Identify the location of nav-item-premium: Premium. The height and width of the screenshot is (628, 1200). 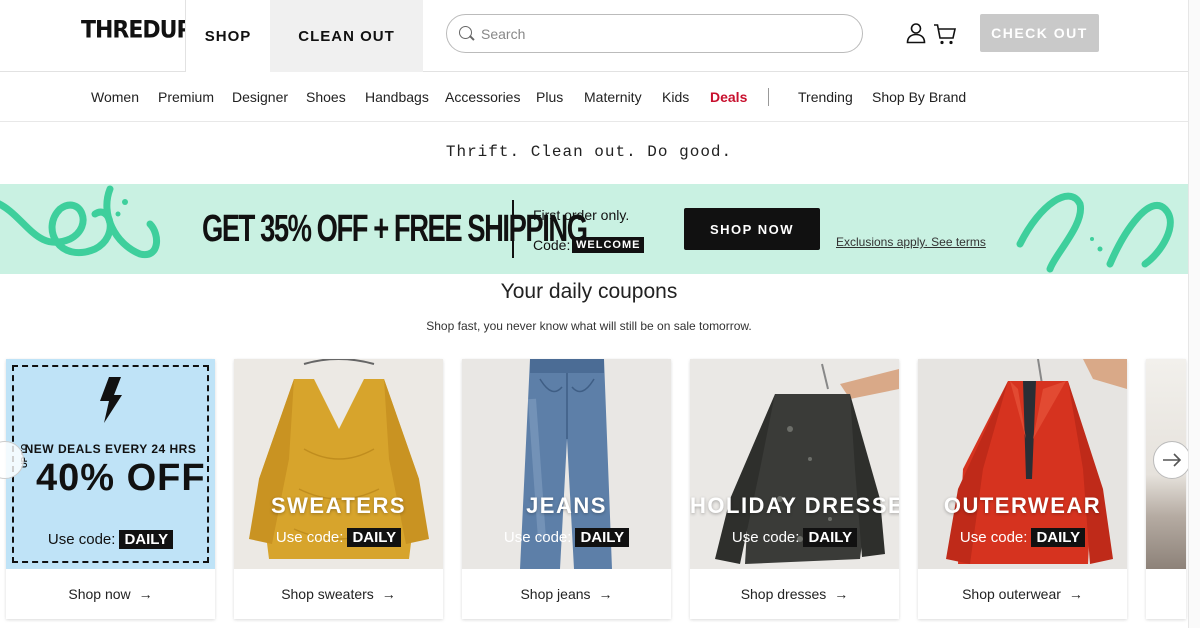
(186, 97).